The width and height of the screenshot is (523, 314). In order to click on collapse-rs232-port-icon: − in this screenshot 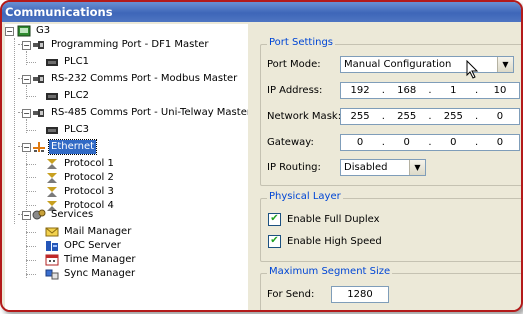, I will do `click(26, 79)`.